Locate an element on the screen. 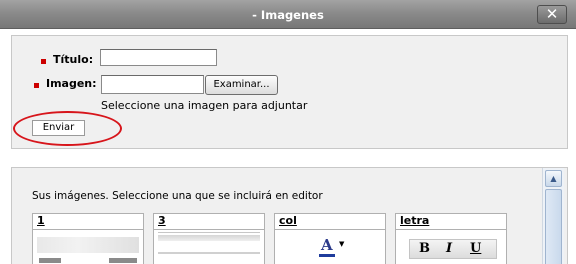  dialog-title: - Imagenes is located at coordinates (288, 15).